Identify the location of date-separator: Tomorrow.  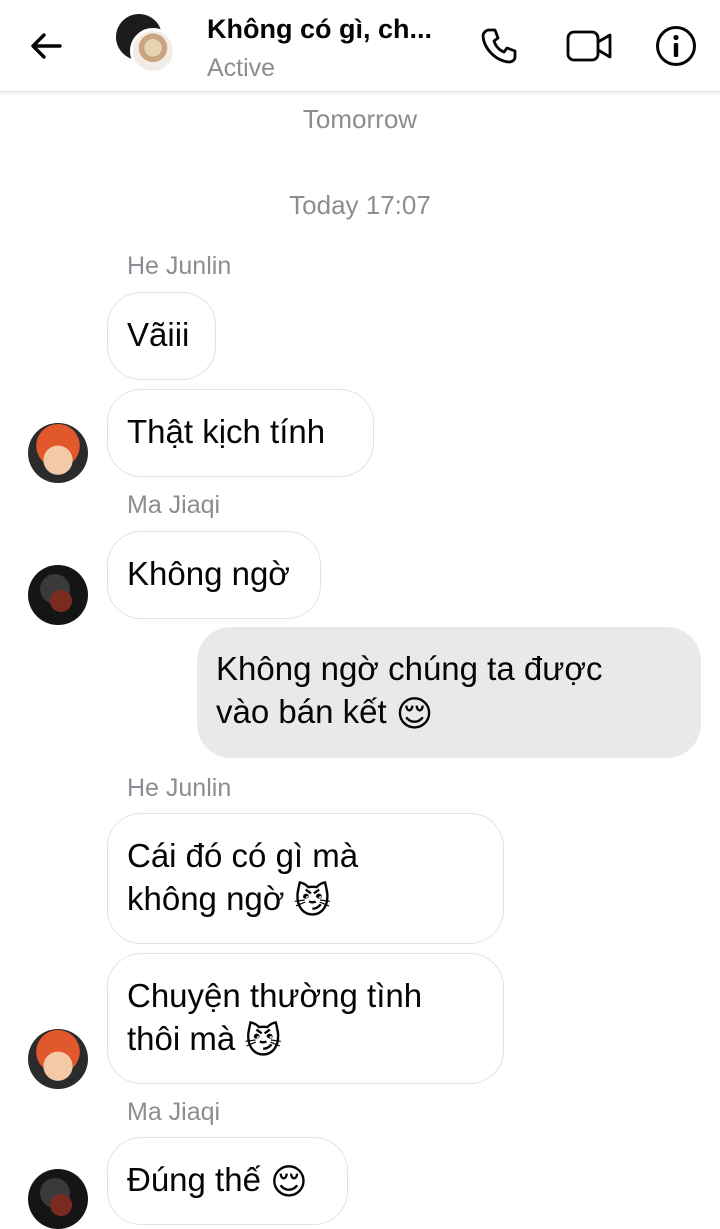
(360, 119).